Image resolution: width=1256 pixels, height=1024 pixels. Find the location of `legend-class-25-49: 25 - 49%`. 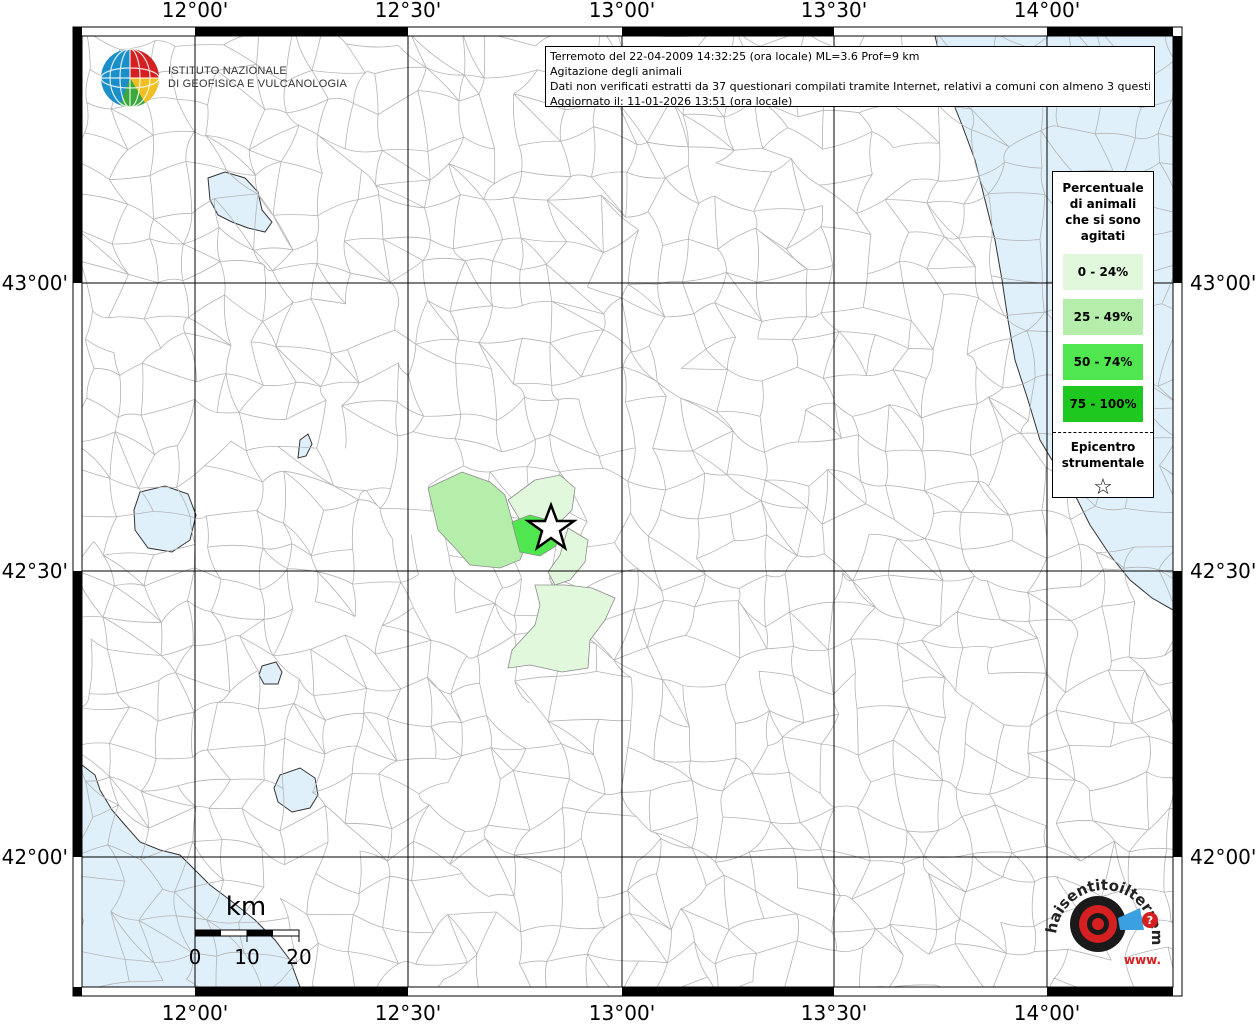

legend-class-25-49: 25 - 49% is located at coordinates (1103, 317).